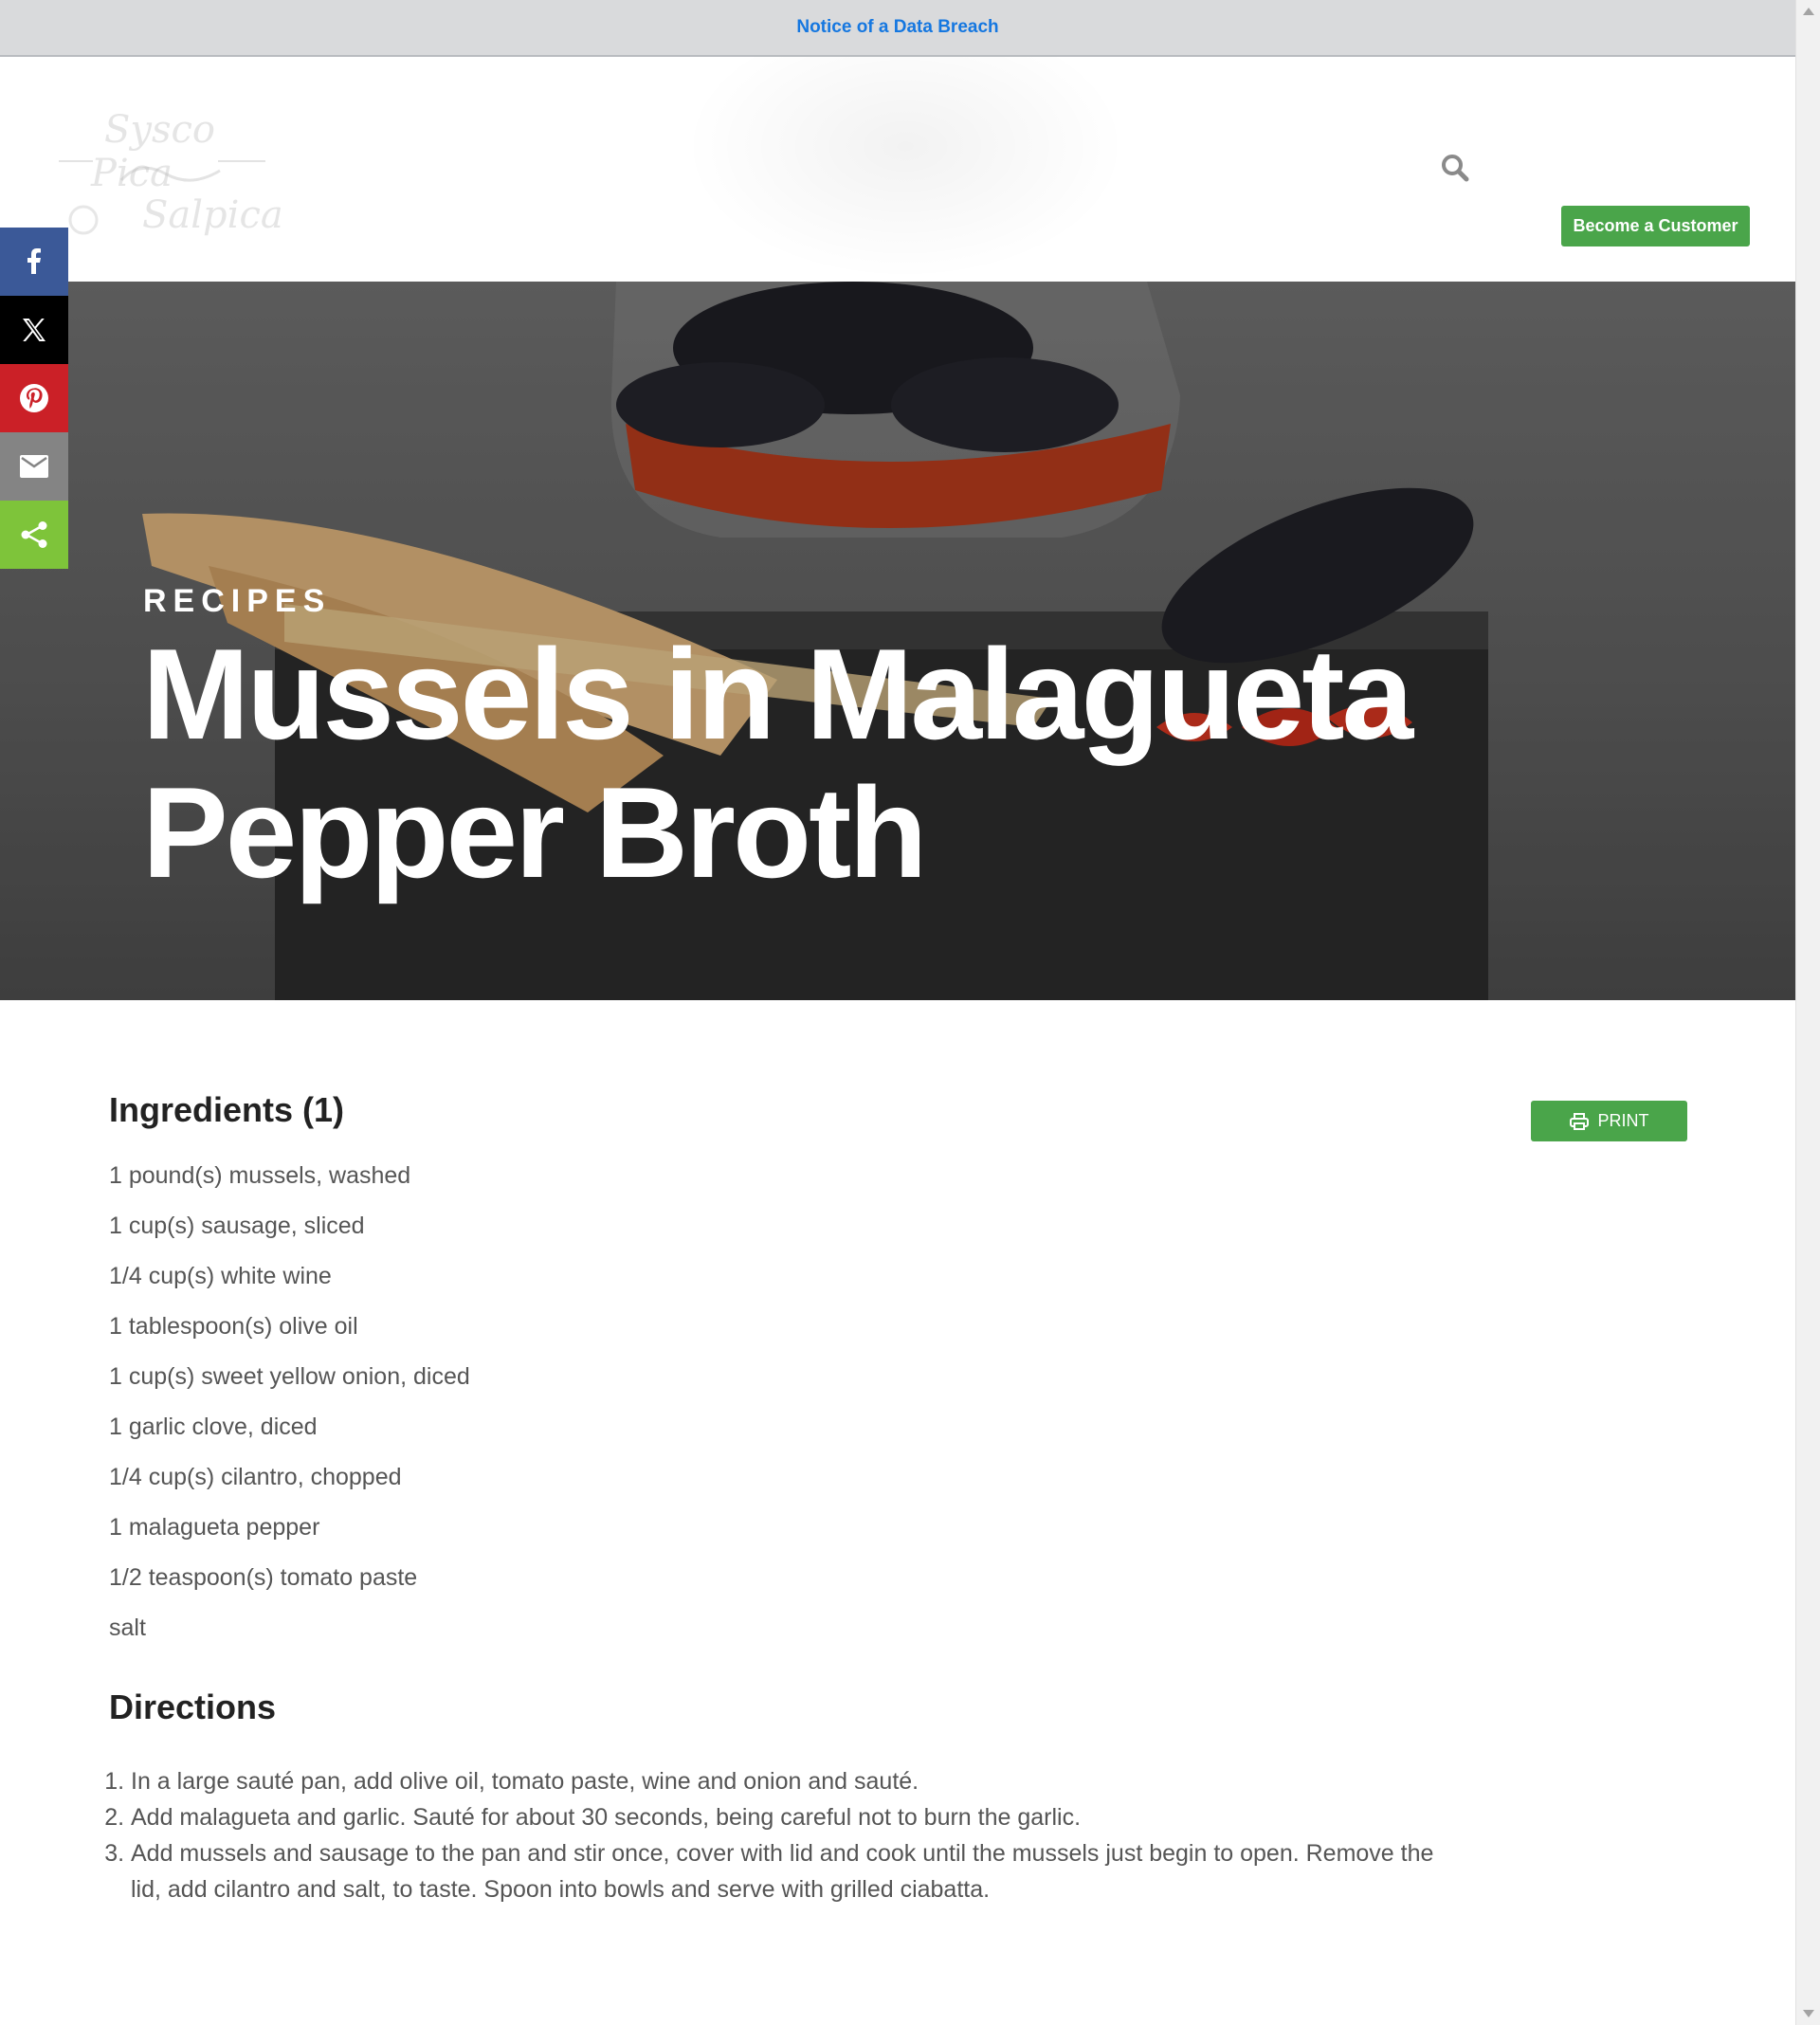  I want to click on data-breach-notice-link: Notice of a Data Breach, so click(897, 27).